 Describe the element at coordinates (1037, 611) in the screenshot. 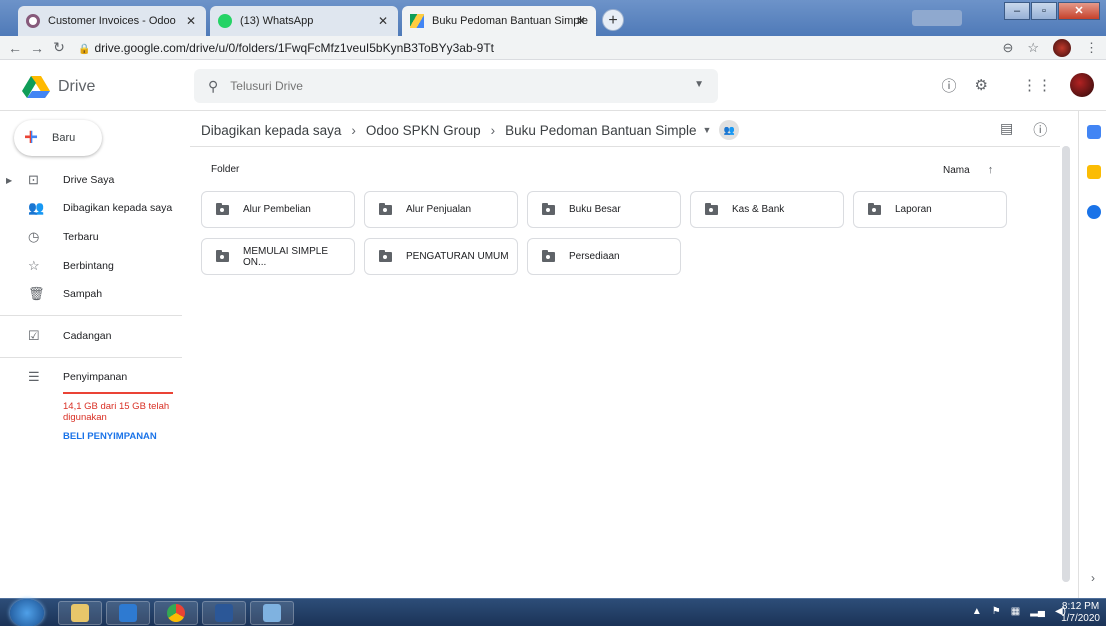

I see `signal-icon: ▂▄` at that location.